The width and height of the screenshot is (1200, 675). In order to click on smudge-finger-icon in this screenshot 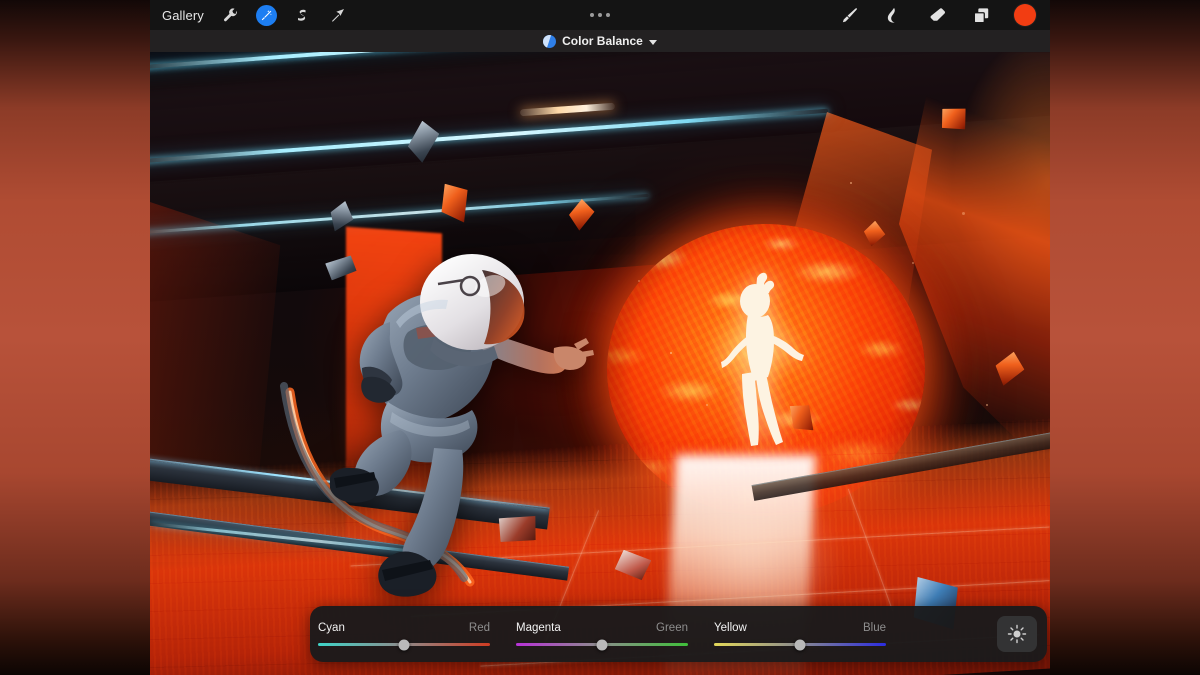, I will do `click(891, 15)`.